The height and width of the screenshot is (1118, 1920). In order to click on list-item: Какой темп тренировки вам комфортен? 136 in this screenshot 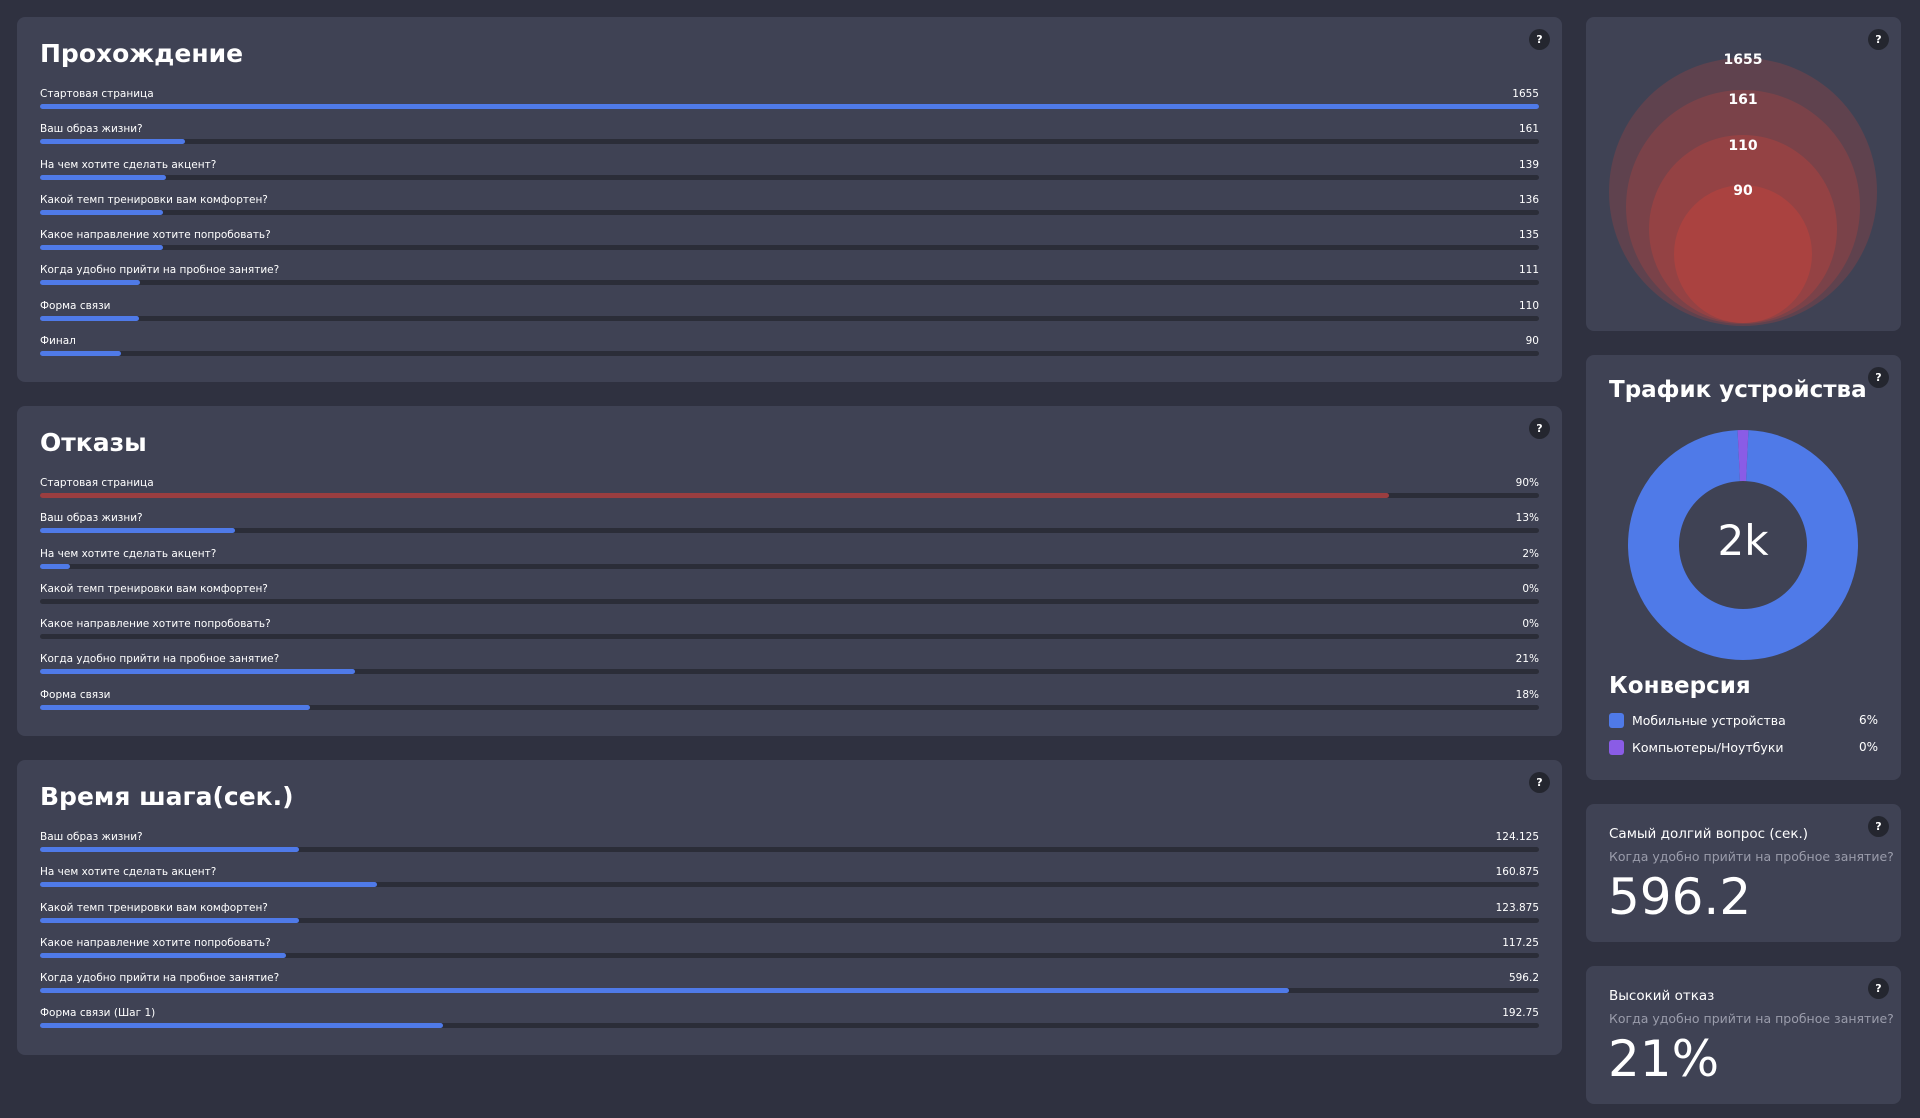, I will do `click(789, 211)`.